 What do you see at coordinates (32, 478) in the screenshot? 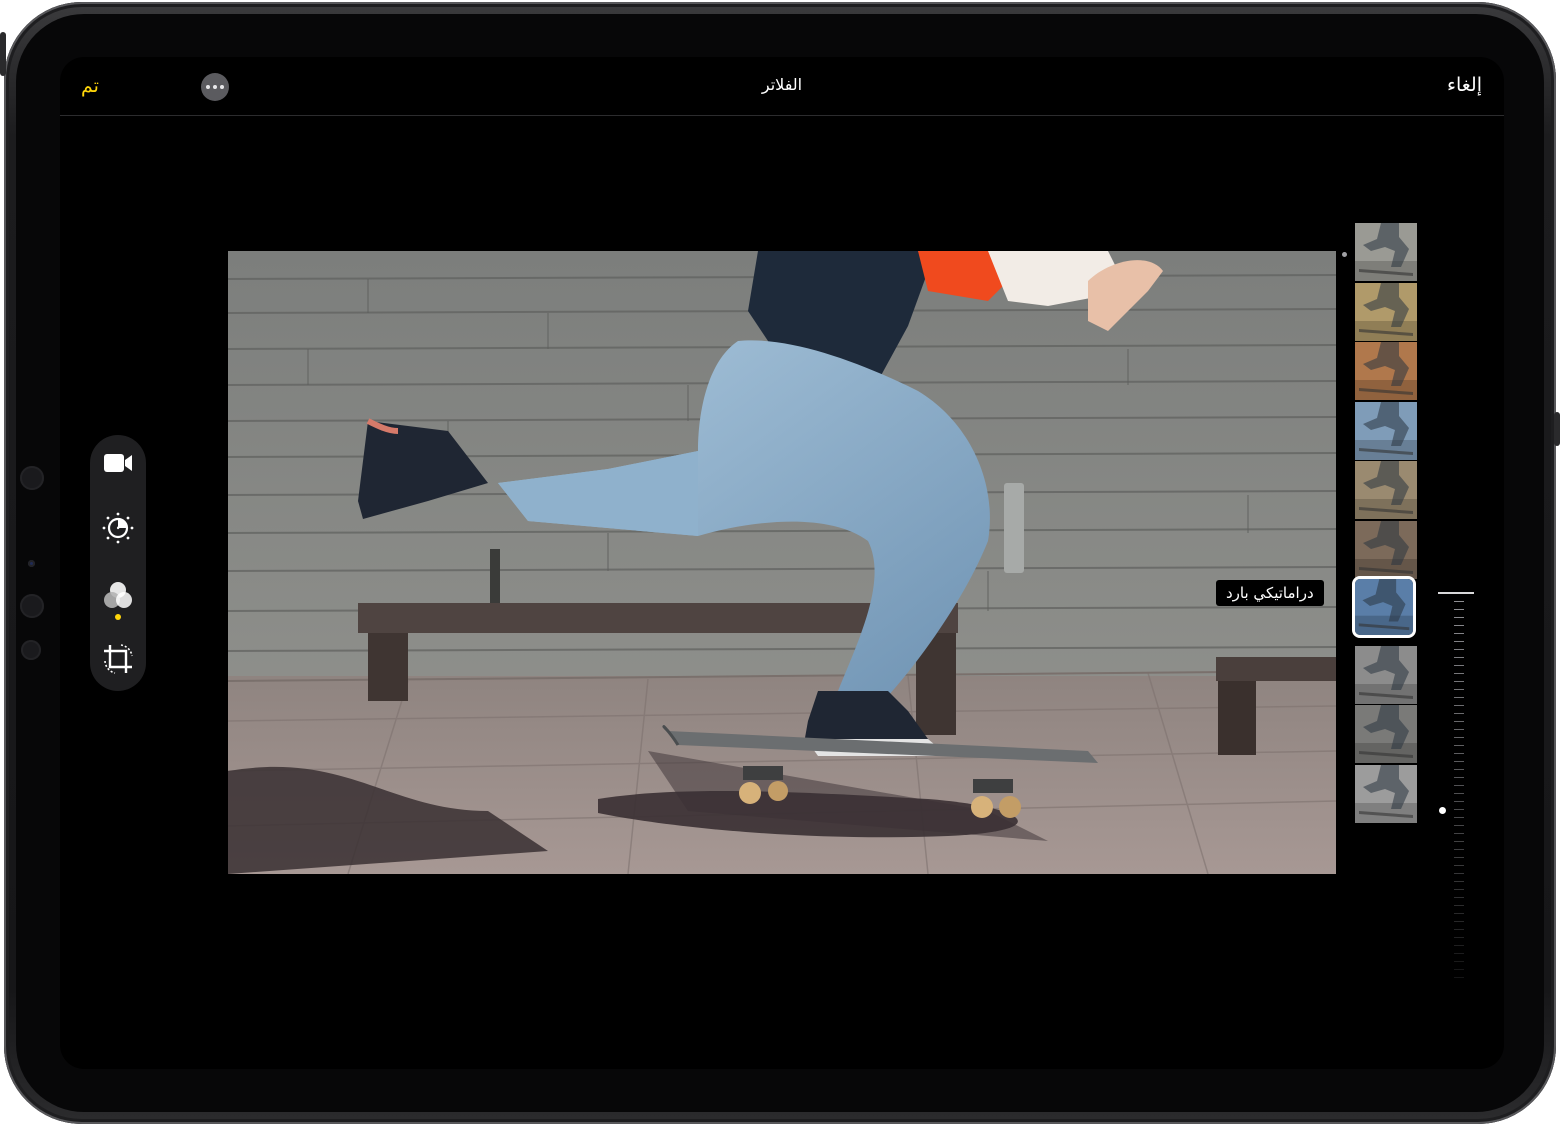
I see `camera-icon` at bounding box center [32, 478].